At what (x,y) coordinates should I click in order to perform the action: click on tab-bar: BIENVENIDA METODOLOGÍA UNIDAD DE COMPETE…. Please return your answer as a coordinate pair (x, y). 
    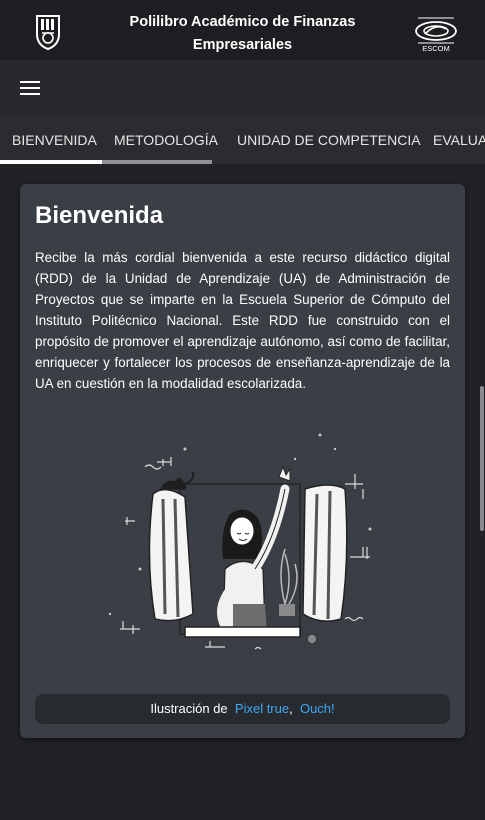
    Looking at the image, I should click on (242, 140).